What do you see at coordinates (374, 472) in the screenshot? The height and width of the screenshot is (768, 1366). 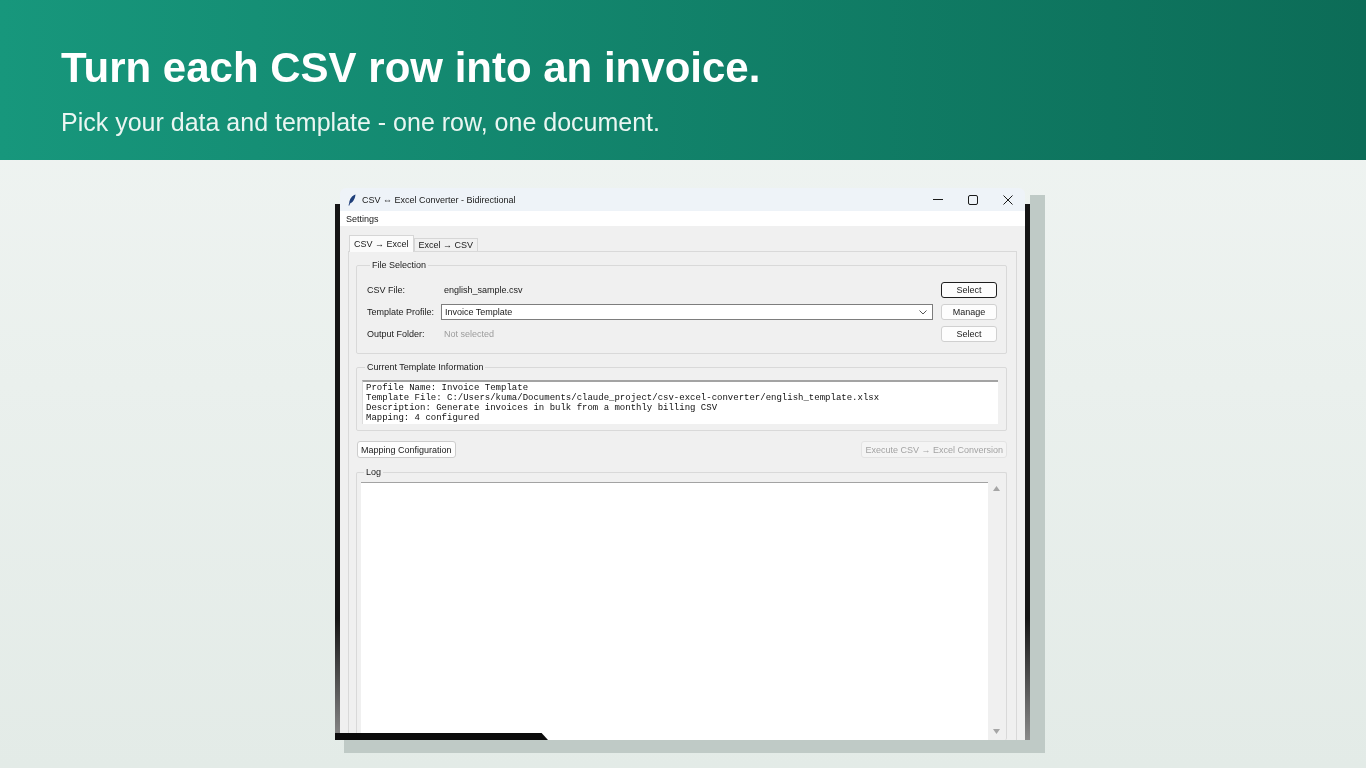 I see `group-title: Log` at bounding box center [374, 472].